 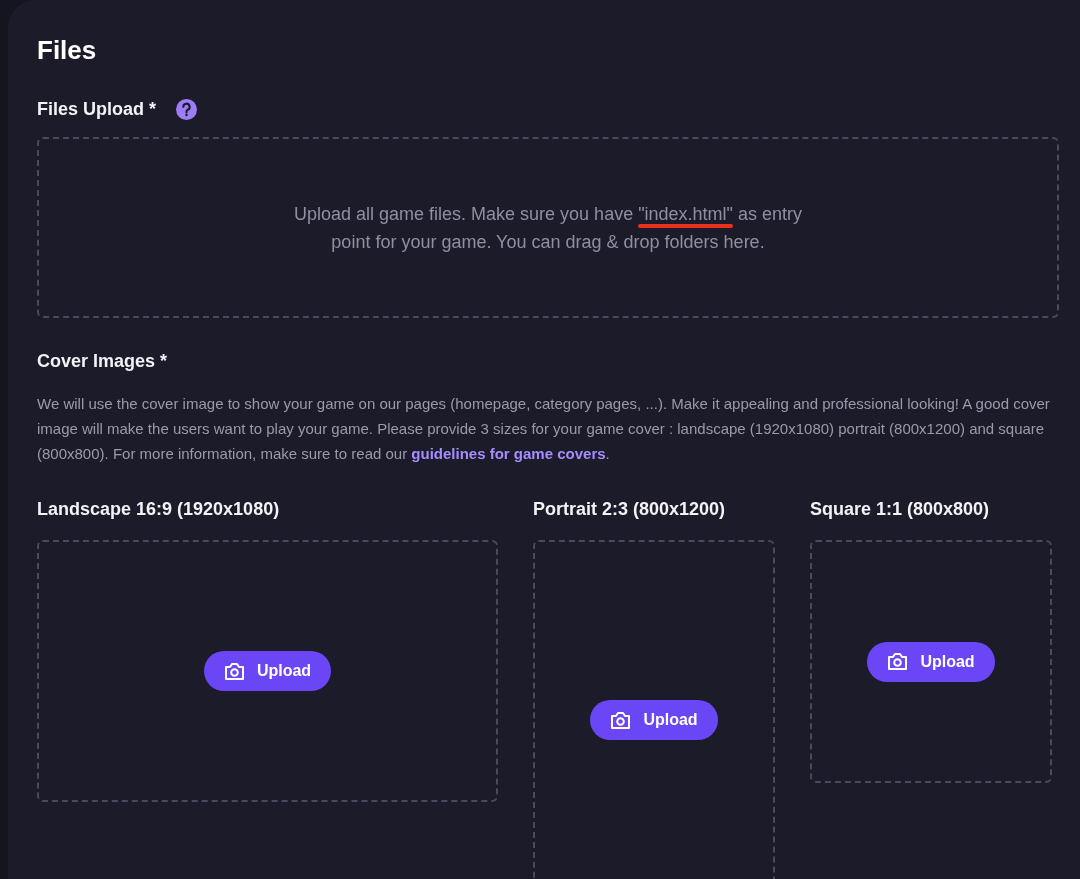 I want to click on slot-label: Portrait 2:3 (800x1200), so click(x=630, y=509).